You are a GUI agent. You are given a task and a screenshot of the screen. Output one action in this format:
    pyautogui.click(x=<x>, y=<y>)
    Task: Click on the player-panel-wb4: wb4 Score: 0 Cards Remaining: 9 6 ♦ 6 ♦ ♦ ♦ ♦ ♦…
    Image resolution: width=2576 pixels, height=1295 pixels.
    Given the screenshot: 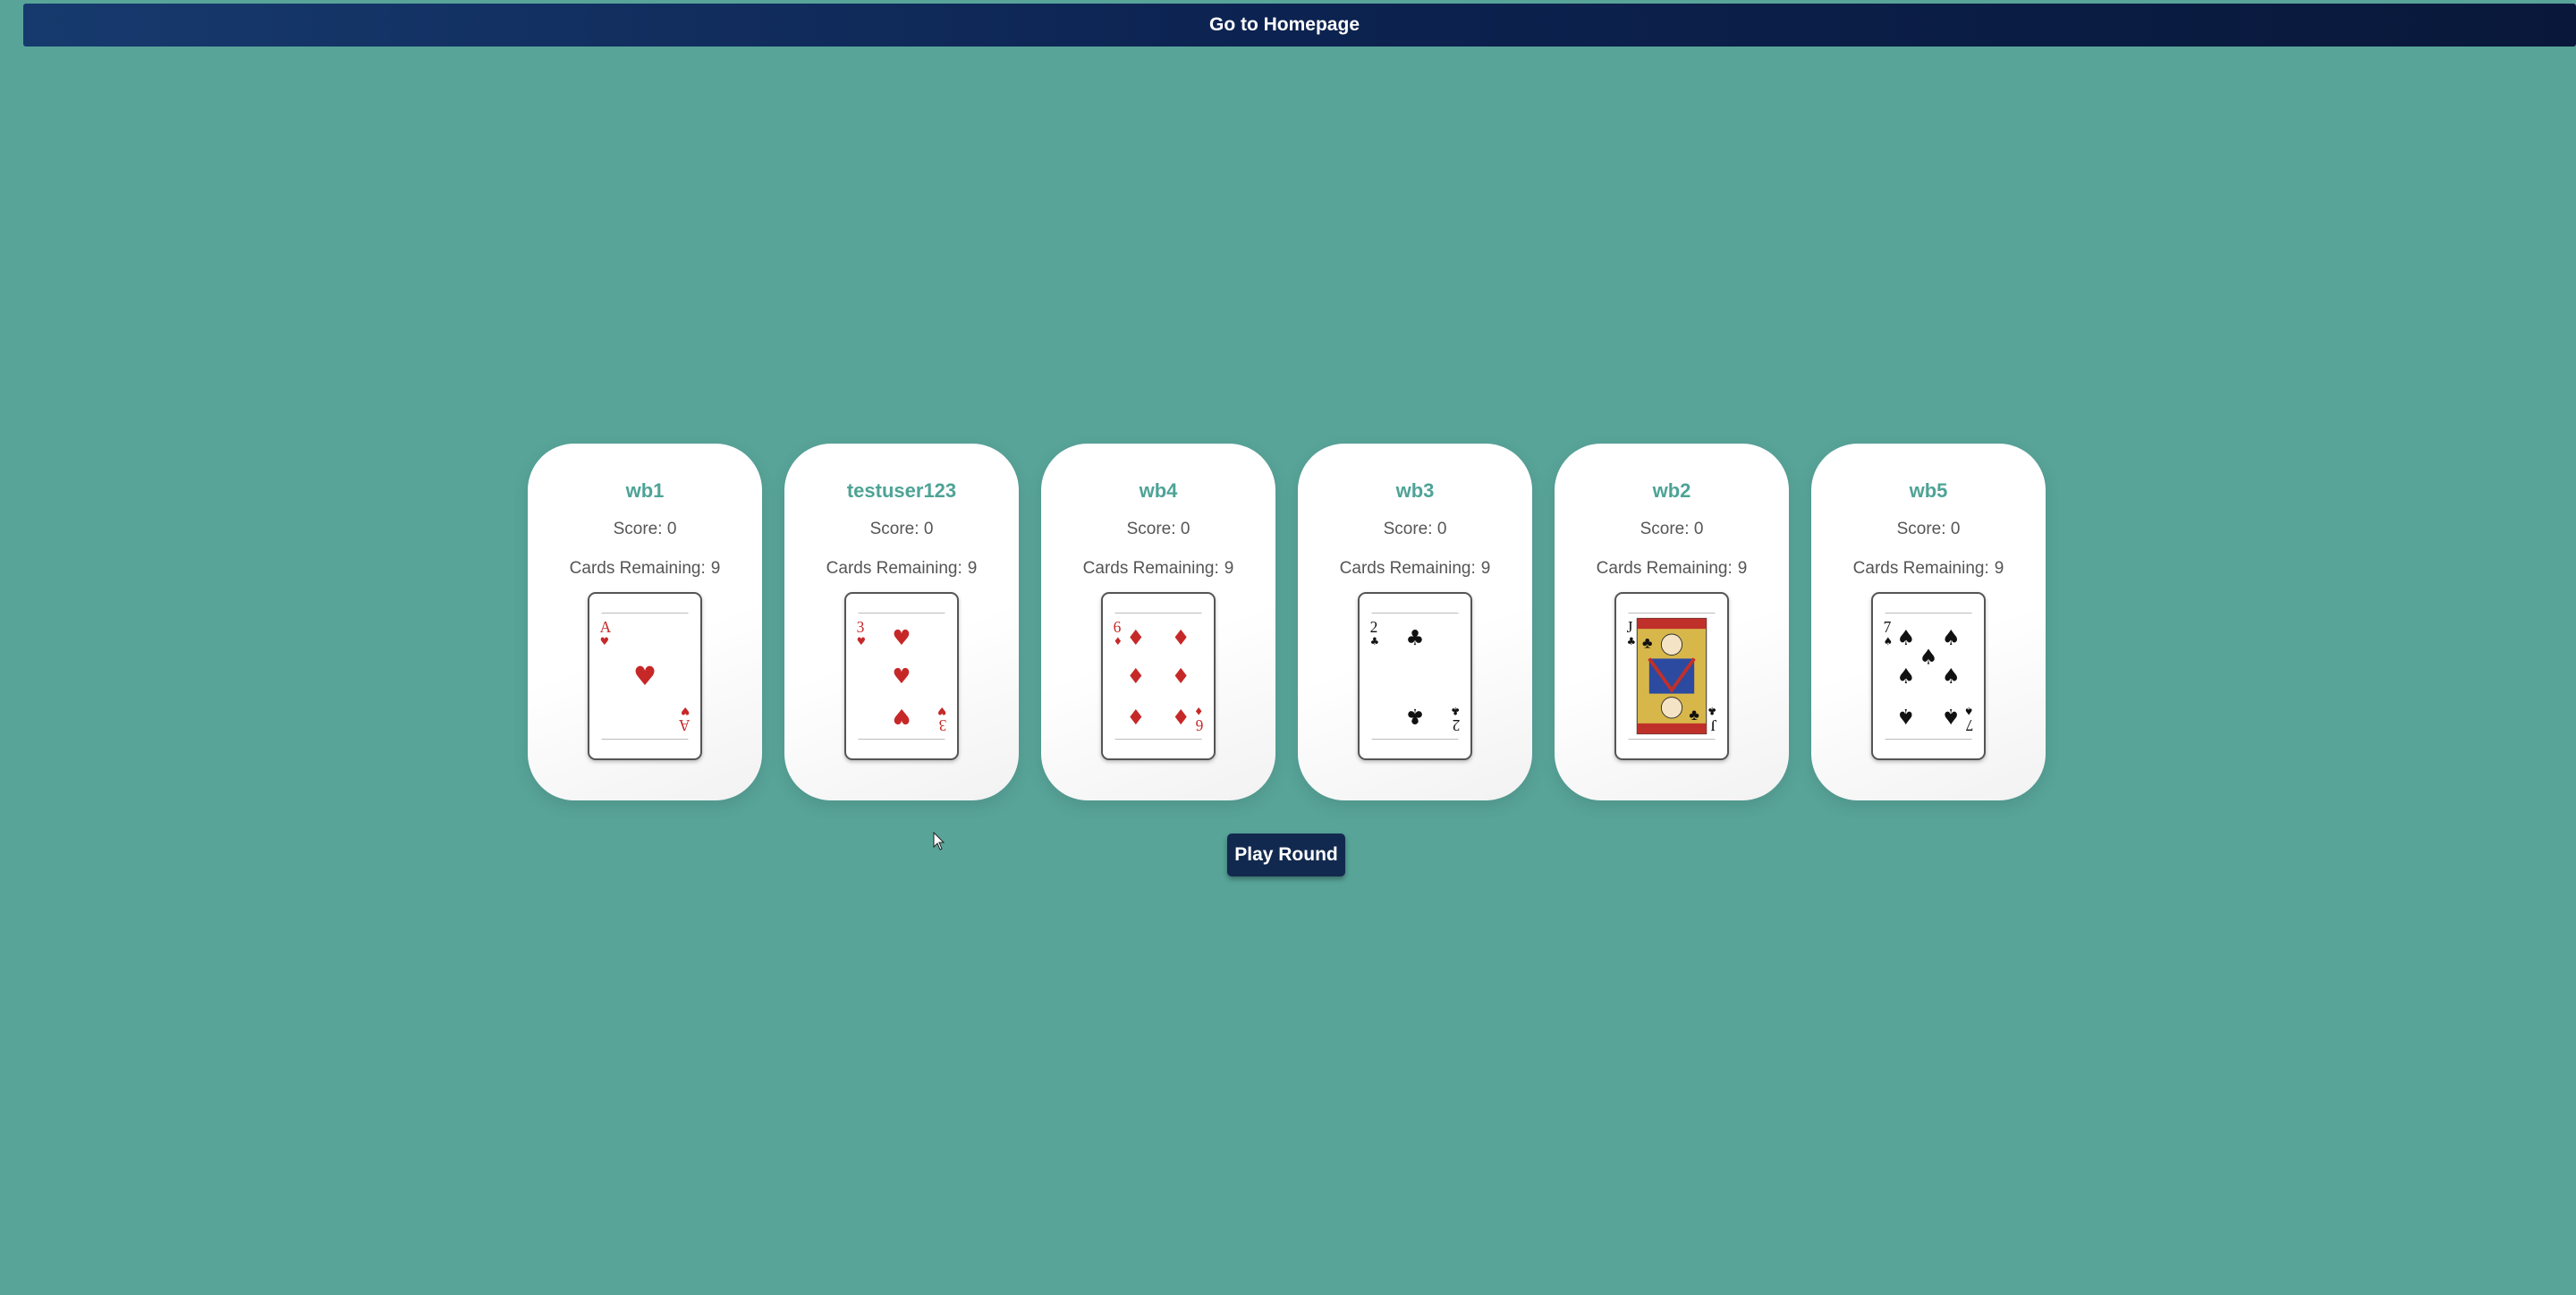 What is the action you would take?
    pyautogui.click(x=1158, y=622)
    